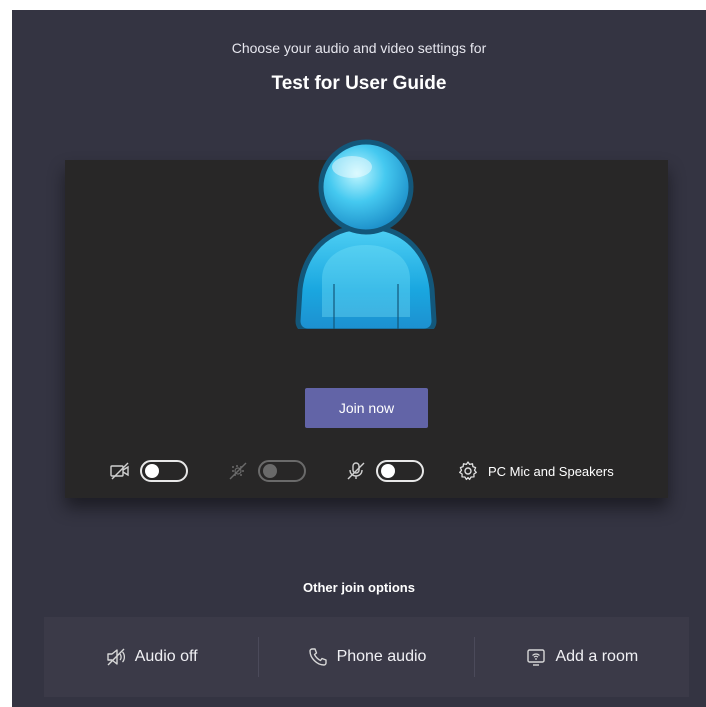  I want to click on phone-audio-option: Phone audio, so click(366, 657).